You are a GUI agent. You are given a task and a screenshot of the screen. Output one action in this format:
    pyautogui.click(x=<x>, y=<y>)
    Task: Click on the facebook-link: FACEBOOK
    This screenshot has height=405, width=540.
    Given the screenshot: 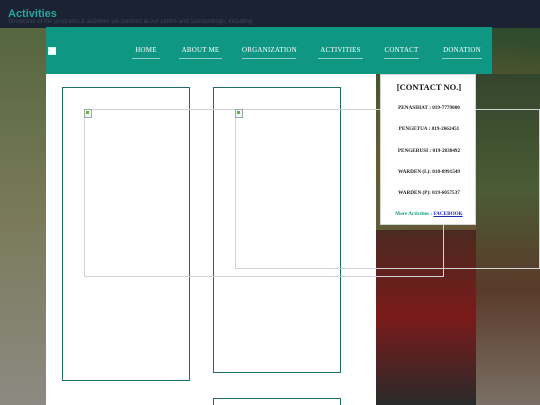 What is the action you would take?
    pyautogui.click(x=447, y=214)
    